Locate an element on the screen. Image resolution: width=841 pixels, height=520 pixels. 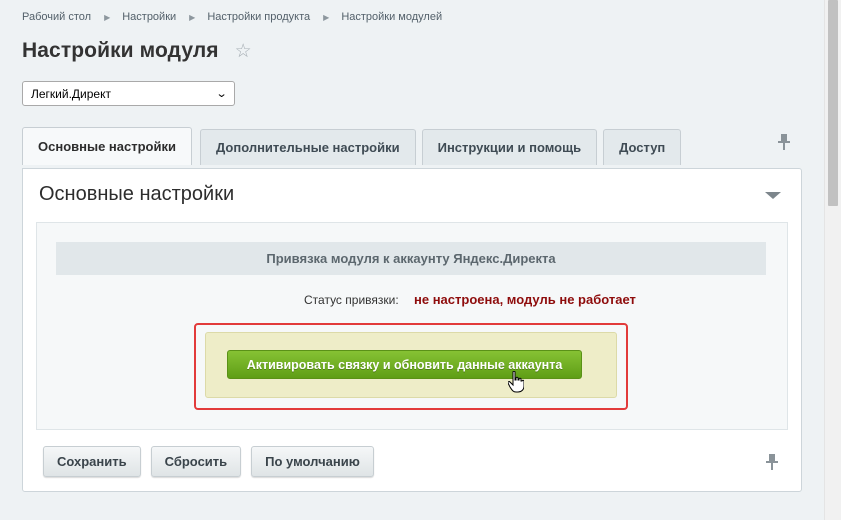
tab-additional-settings: Дополнительные настройки is located at coordinates (307, 147).